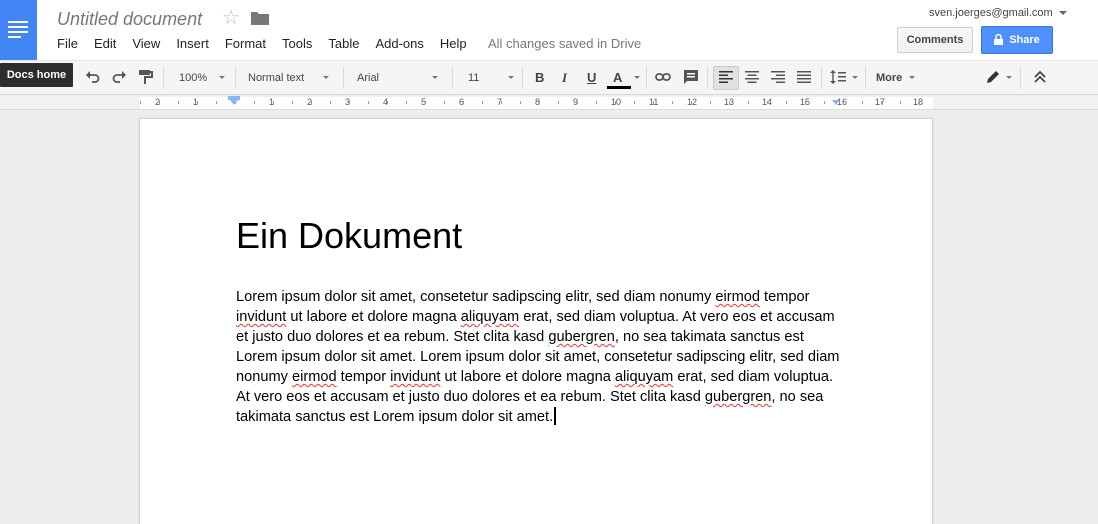 The height and width of the screenshot is (524, 1098). I want to click on comments-button: Comments, so click(935, 40).